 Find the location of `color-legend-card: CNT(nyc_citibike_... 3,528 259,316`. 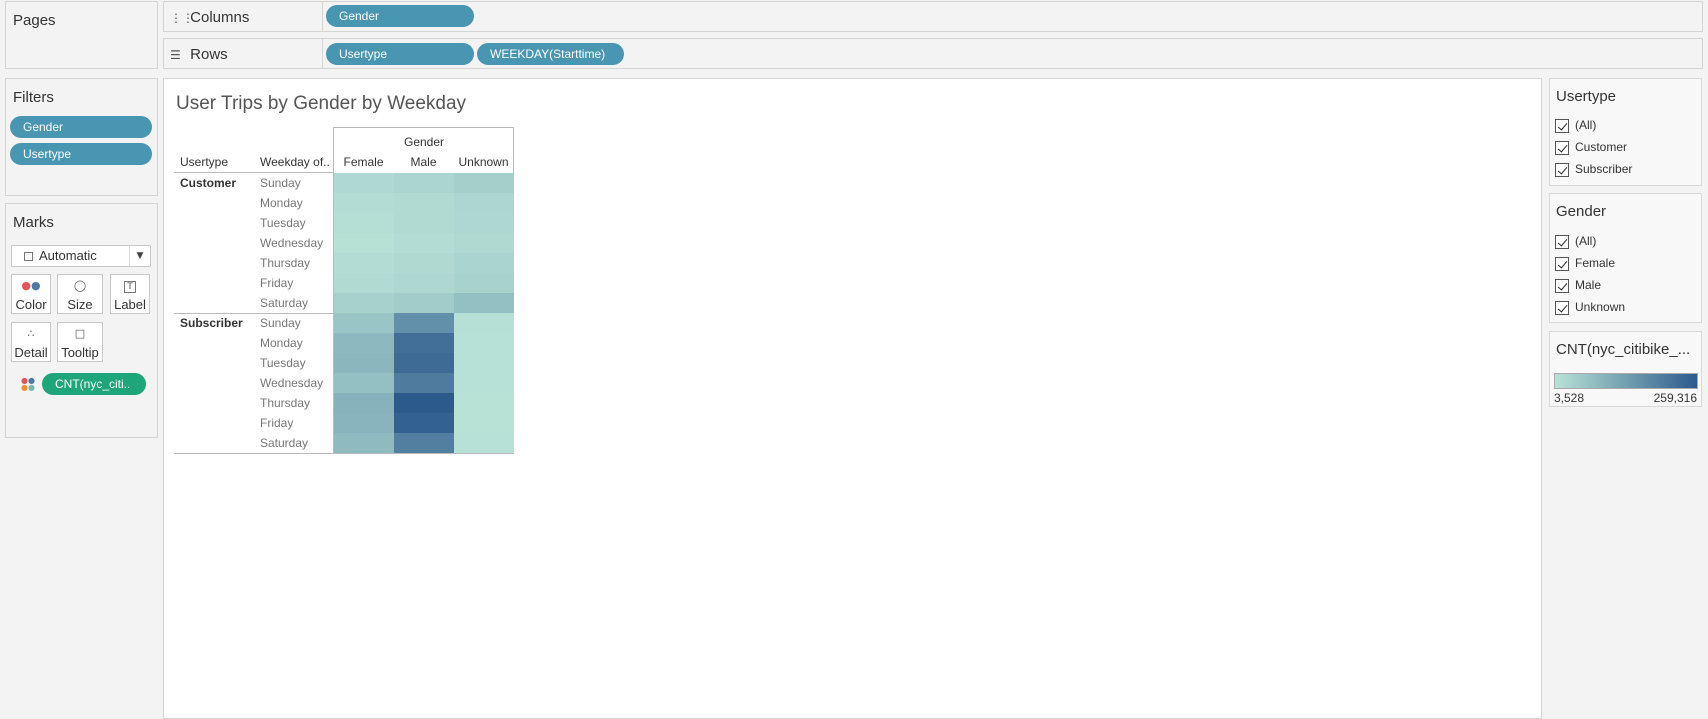

color-legend-card: CNT(nyc_citibike_... 3,528 259,316 is located at coordinates (1625, 369).